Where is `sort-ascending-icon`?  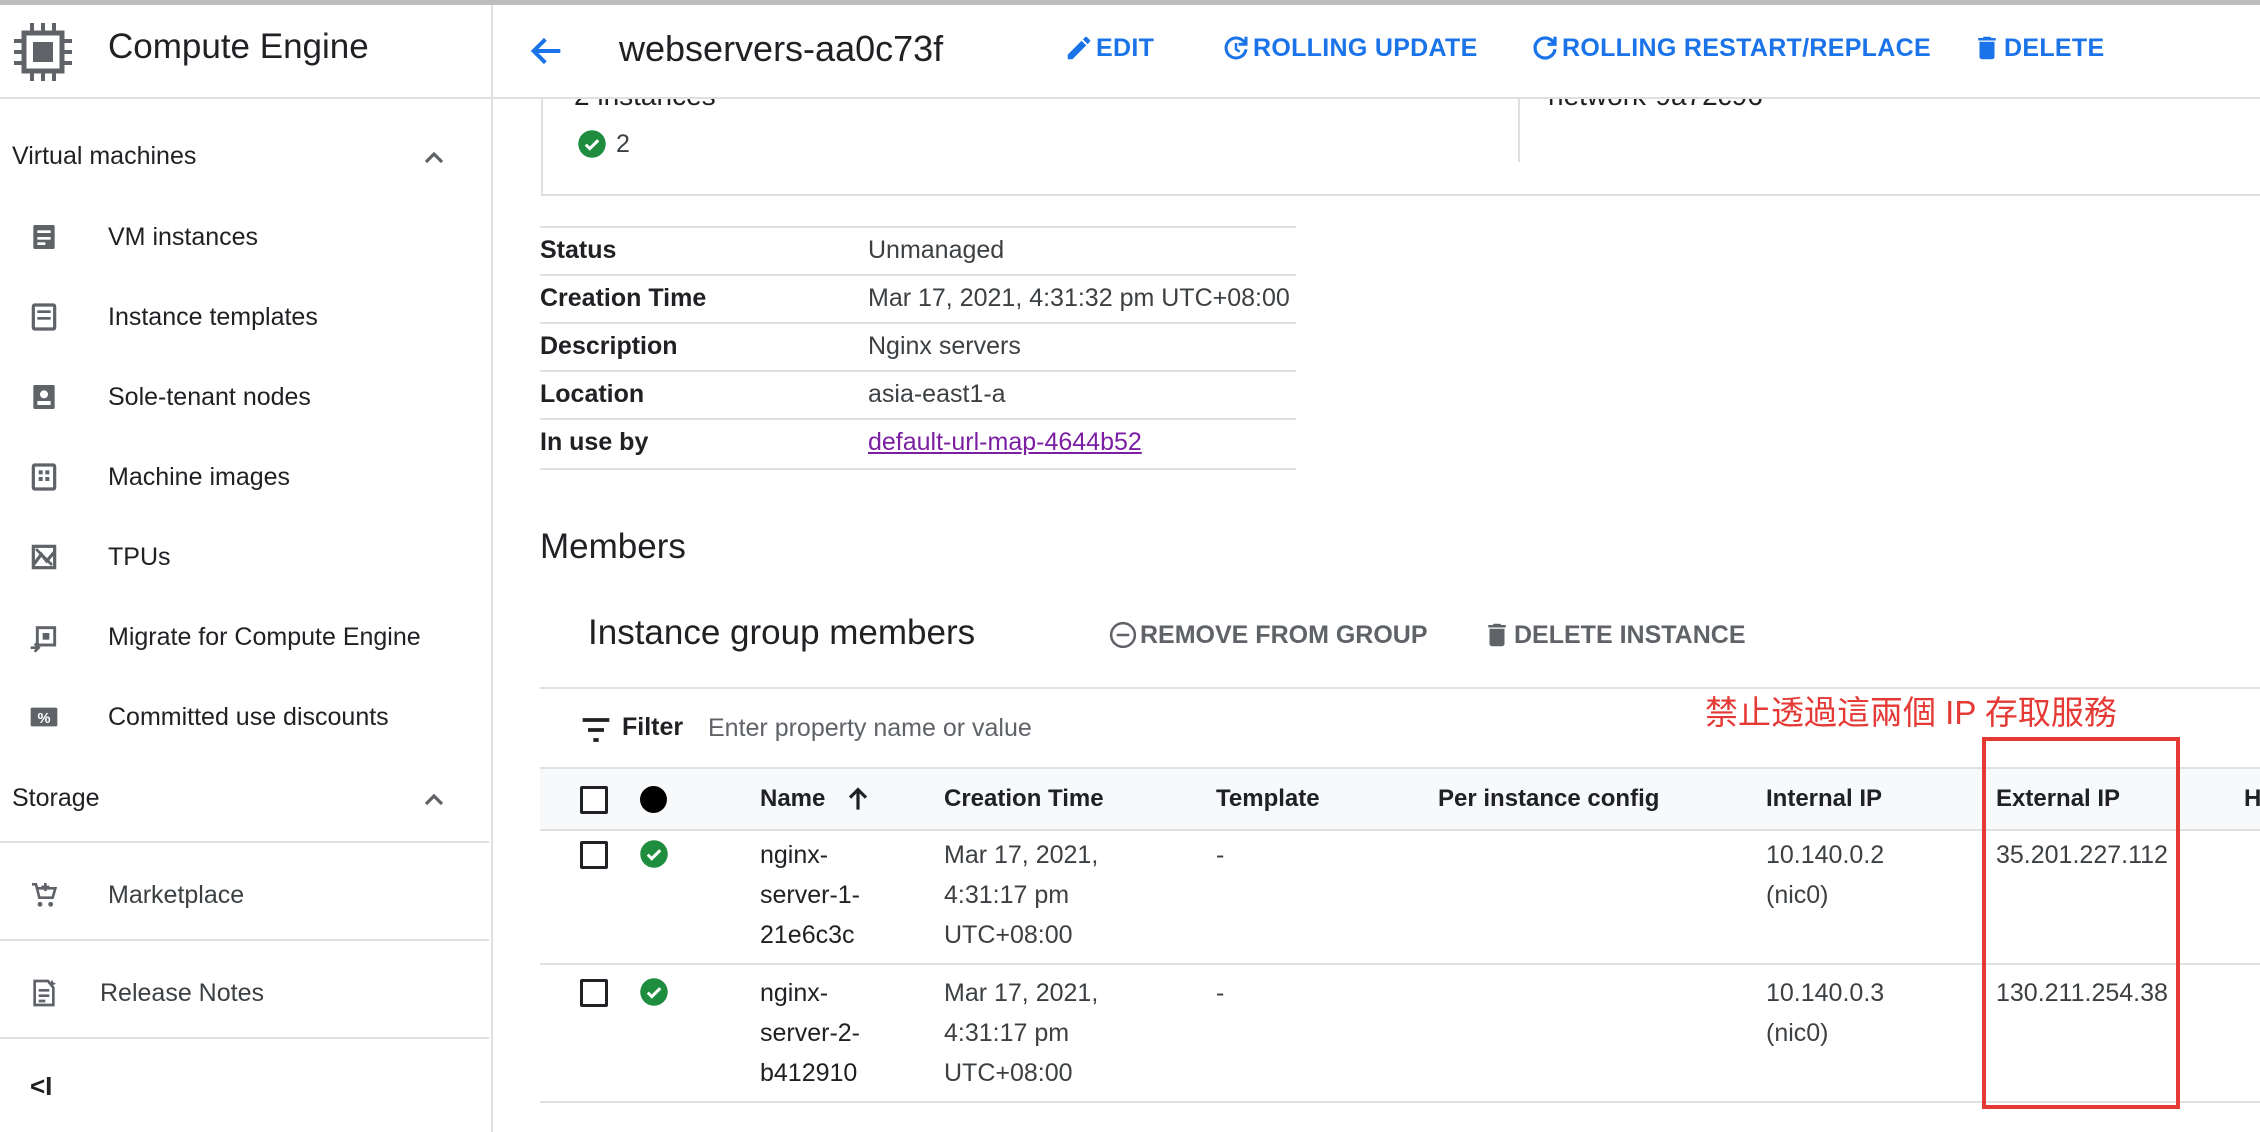 sort-ascending-icon is located at coordinates (858, 799).